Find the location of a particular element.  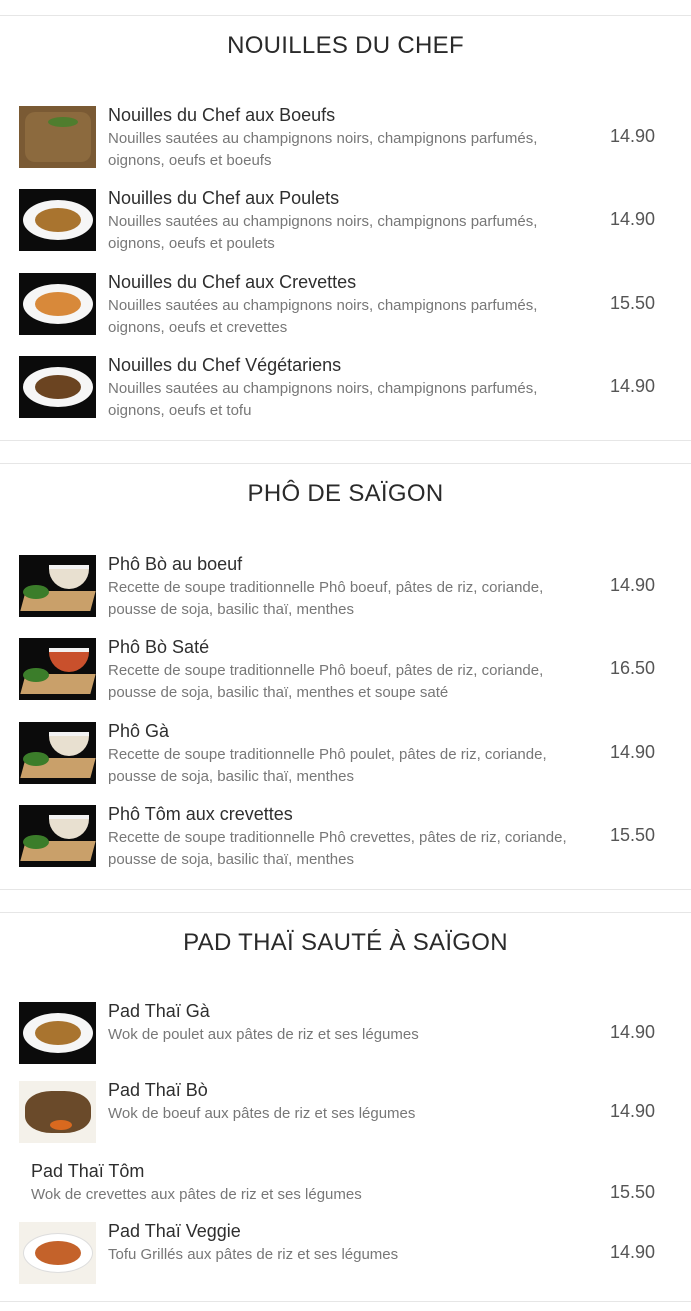

item-name: Nouilles du Chef aux Crevettes is located at coordinates (232, 282).